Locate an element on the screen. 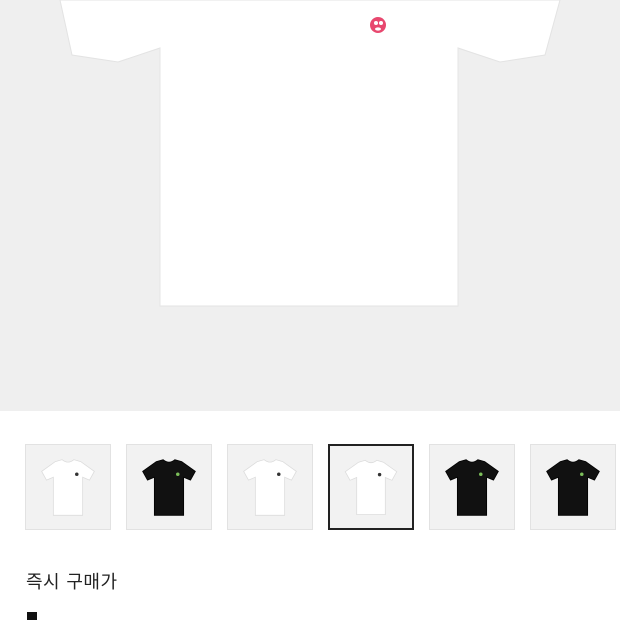 The width and height of the screenshot is (620, 620). logo-emblem is located at coordinates (378, 25).